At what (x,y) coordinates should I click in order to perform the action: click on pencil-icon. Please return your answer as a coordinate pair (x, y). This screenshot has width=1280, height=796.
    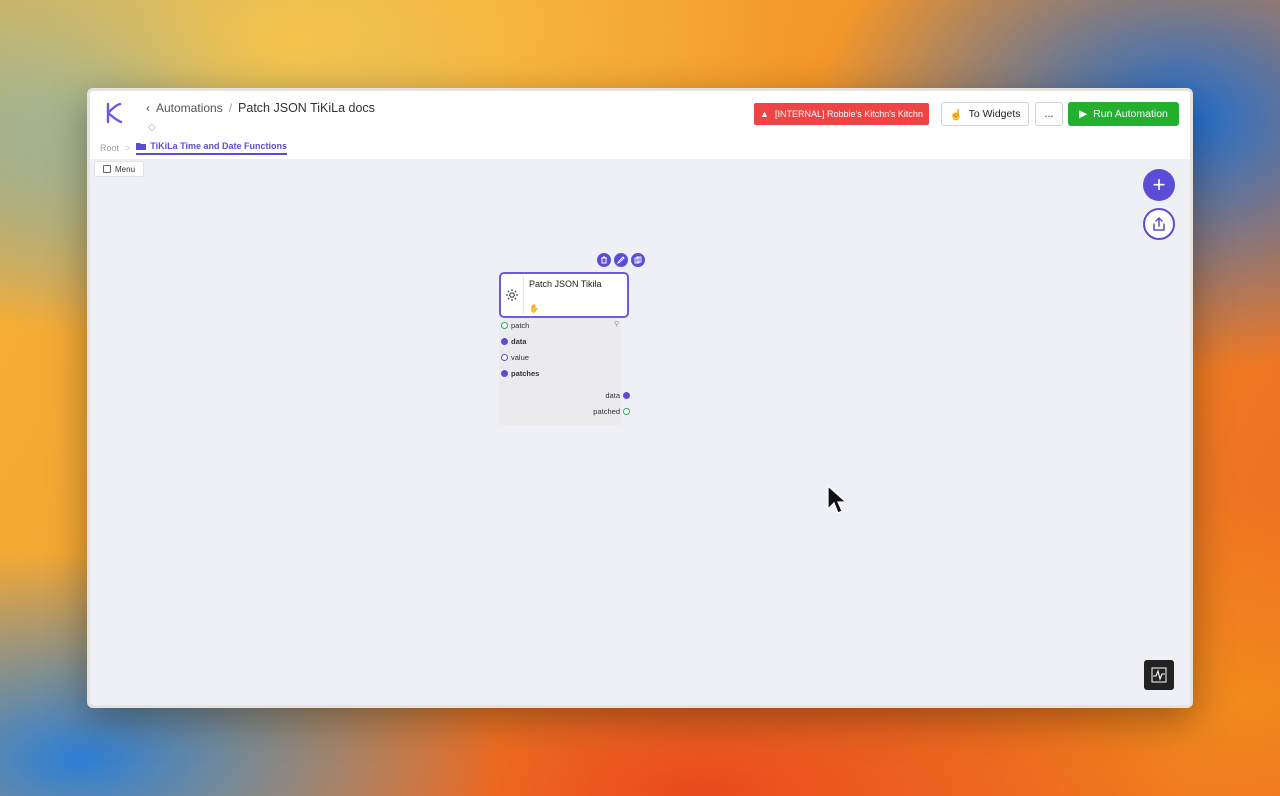
    Looking at the image, I should click on (621, 260).